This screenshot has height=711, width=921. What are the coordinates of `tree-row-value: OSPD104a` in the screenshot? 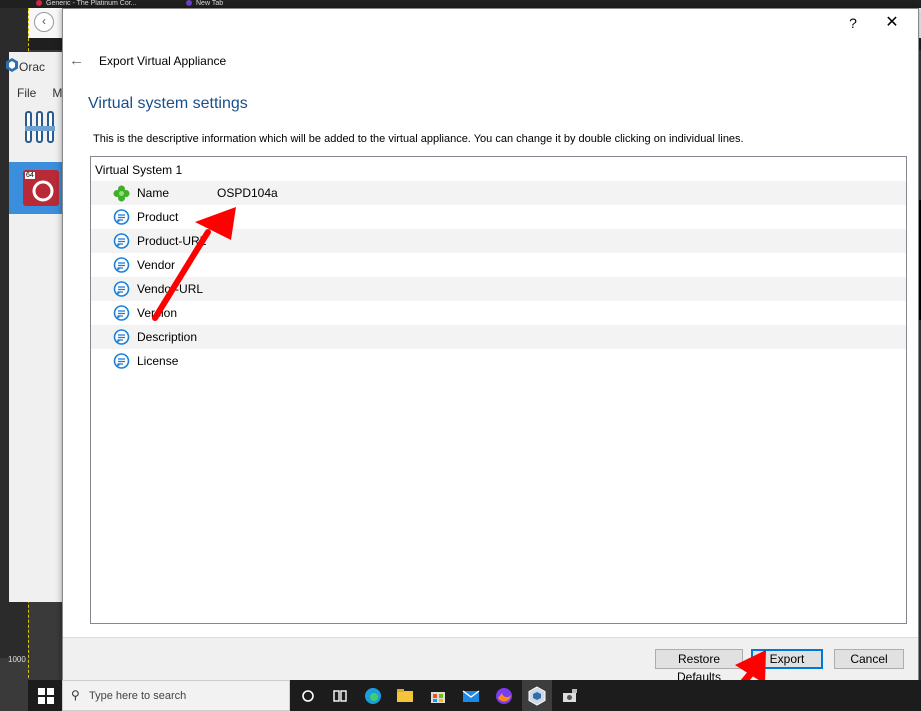 It's located at (247, 193).